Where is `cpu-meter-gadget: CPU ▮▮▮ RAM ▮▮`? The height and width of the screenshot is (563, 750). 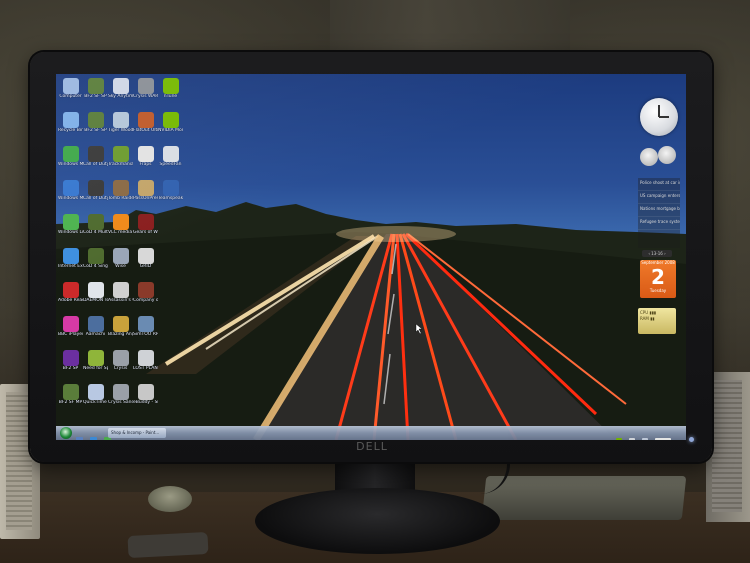 cpu-meter-gadget: CPU ▮▮▮ RAM ▮▮ is located at coordinates (657, 321).